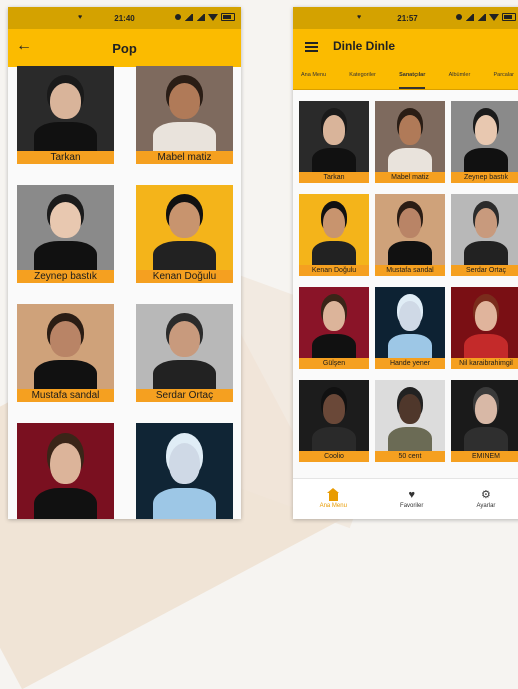 This screenshot has width=518, height=689. What do you see at coordinates (410, 363) in the screenshot?
I see `artist-name: Hande yener` at bounding box center [410, 363].